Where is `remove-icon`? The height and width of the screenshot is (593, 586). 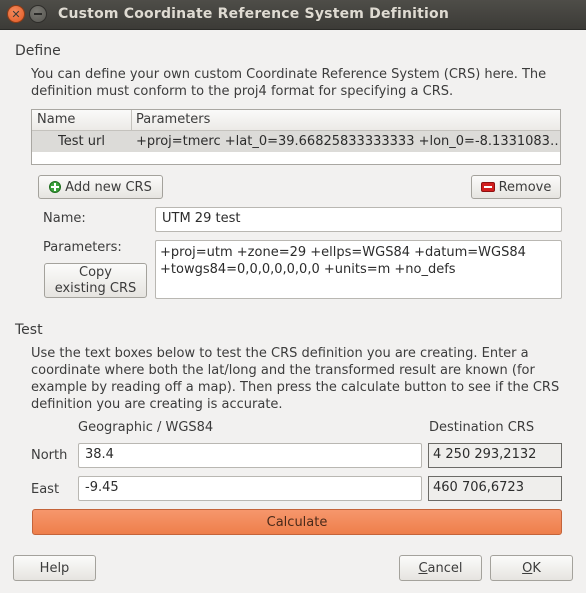
remove-icon is located at coordinates (487, 187).